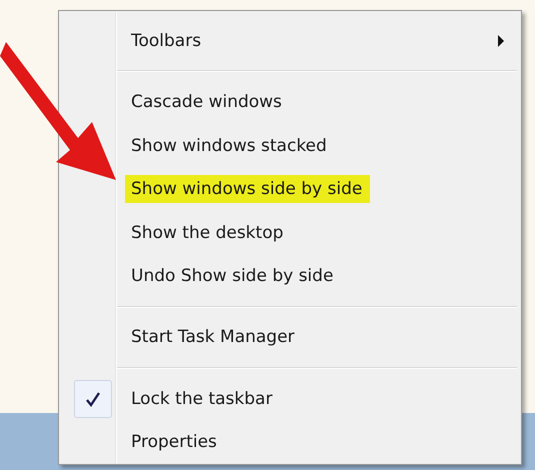 The height and width of the screenshot is (470, 535). Describe the element at coordinates (175, 442) in the screenshot. I see `menu-item: Properties` at that location.